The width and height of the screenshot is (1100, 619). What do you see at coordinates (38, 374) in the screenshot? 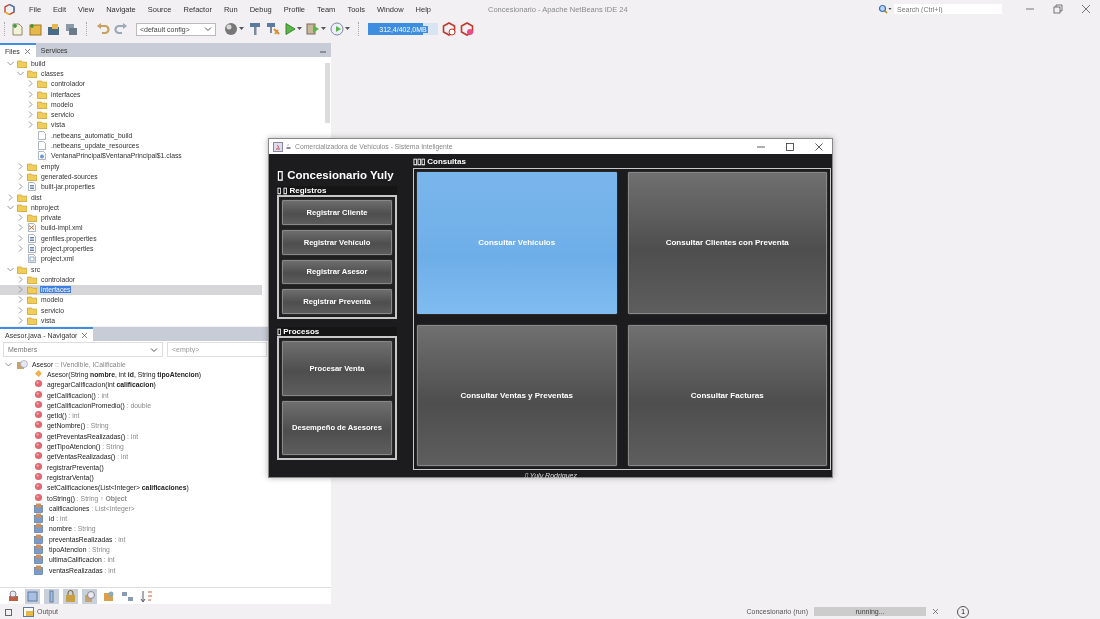
I see `diamond-icon` at bounding box center [38, 374].